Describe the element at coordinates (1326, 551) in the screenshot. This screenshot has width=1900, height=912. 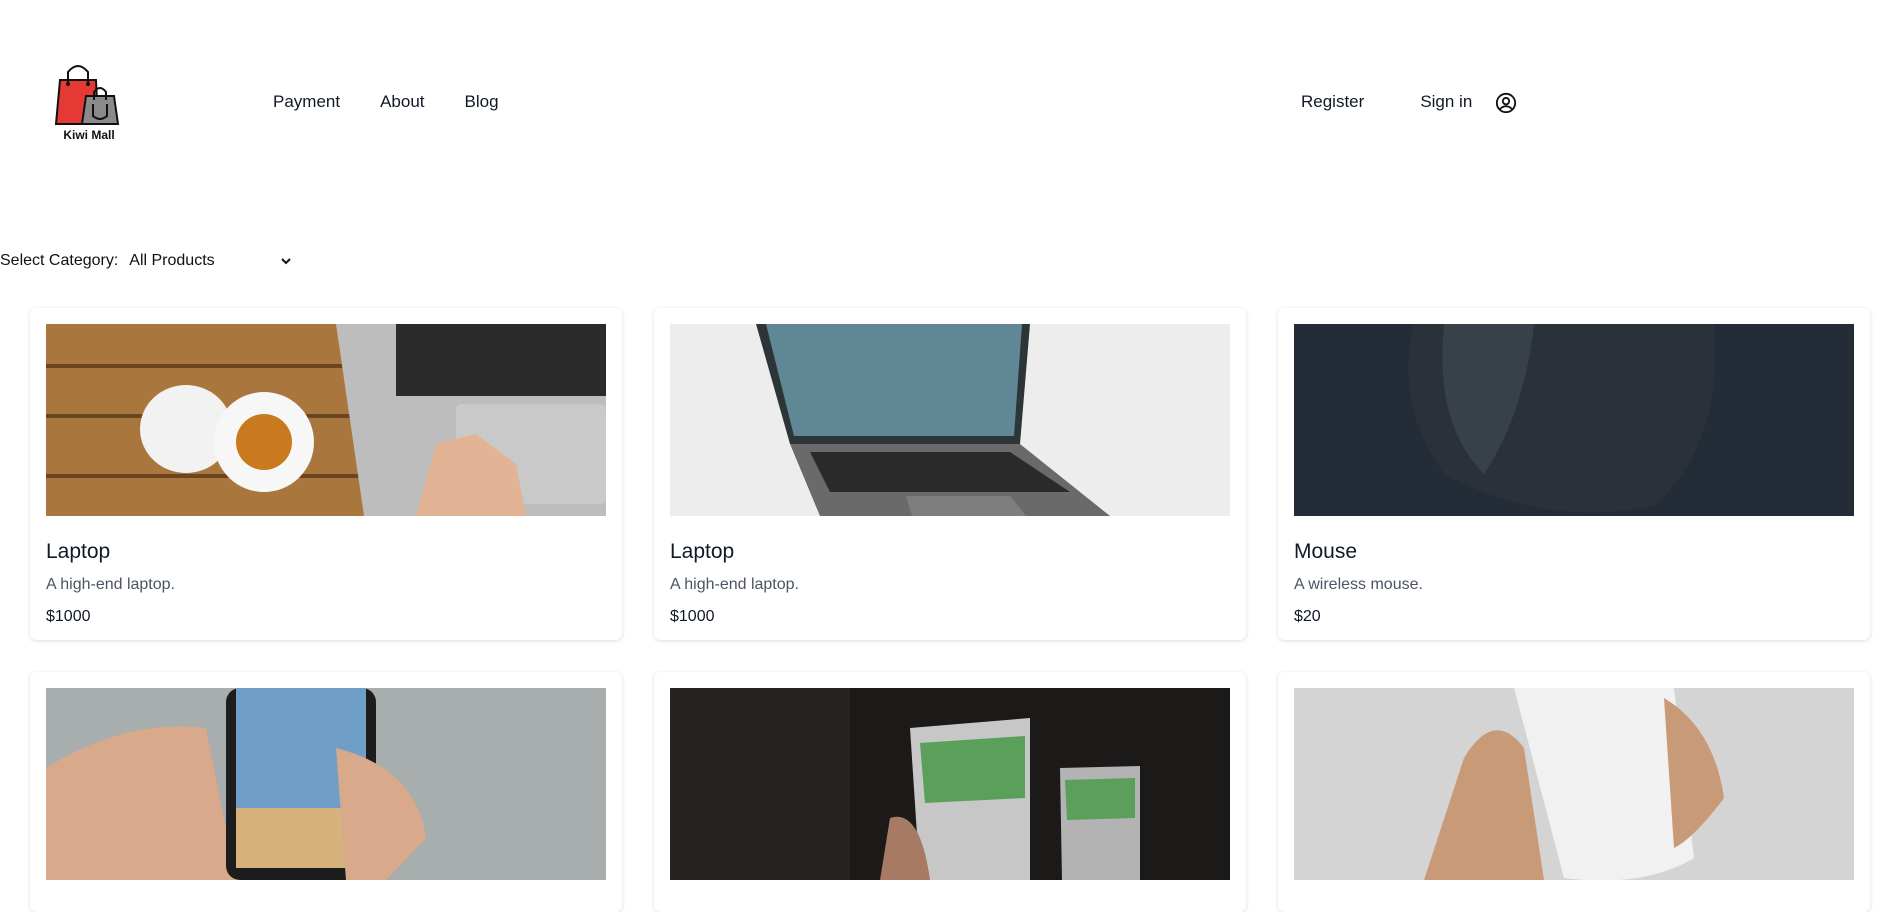
I see `product-title: Mouse` at that location.